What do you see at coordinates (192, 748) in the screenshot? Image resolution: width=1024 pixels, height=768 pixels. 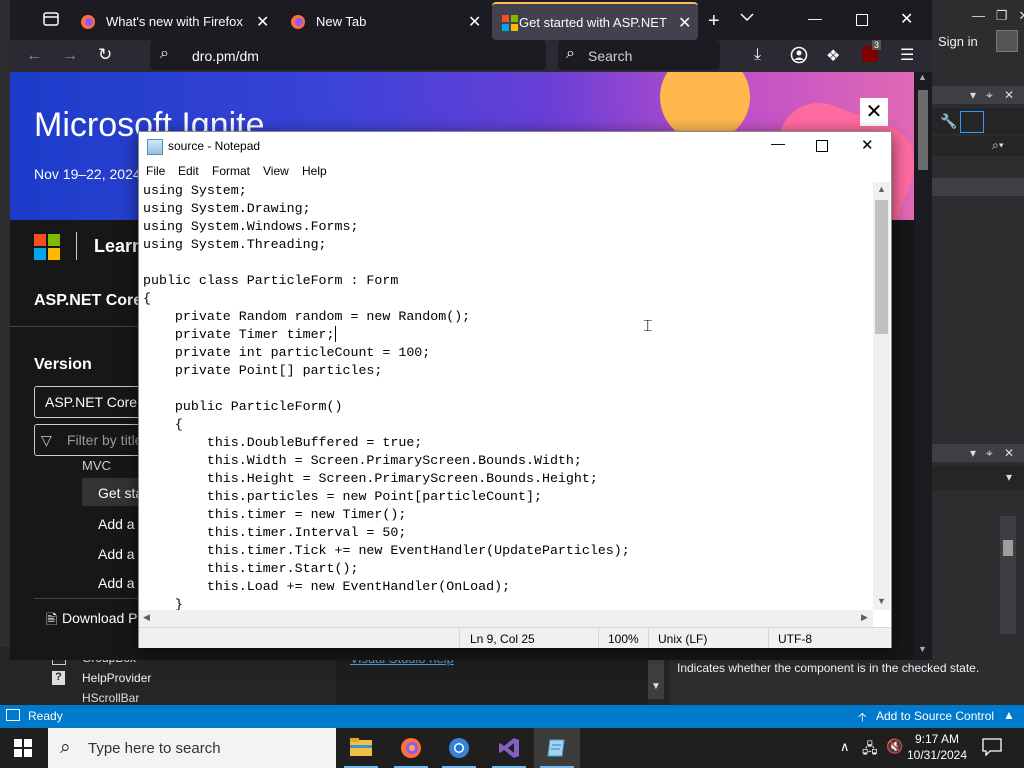 I see `taskbar-search-box: ⌕ Type here to search` at bounding box center [192, 748].